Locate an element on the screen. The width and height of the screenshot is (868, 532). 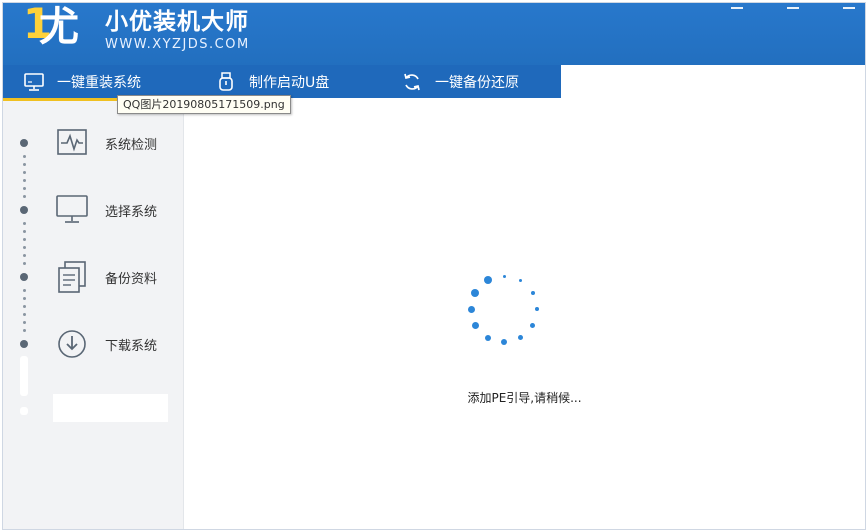
brand-name: 小优装机大师 is located at coordinates (177, 22).